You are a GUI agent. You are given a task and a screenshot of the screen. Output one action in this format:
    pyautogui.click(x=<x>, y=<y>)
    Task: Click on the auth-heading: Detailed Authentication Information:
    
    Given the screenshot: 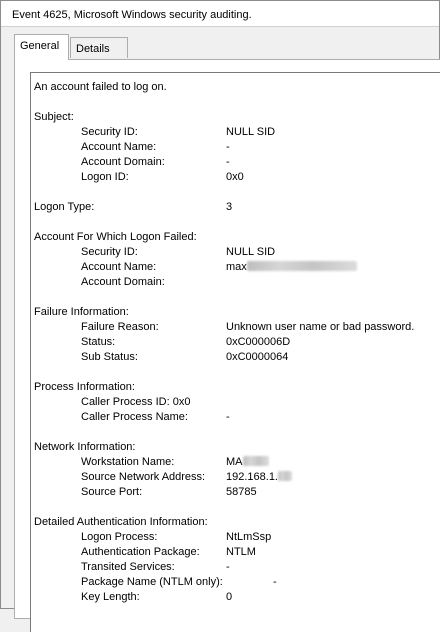 What is the action you would take?
    pyautogui.click(x=121, y=522)
    